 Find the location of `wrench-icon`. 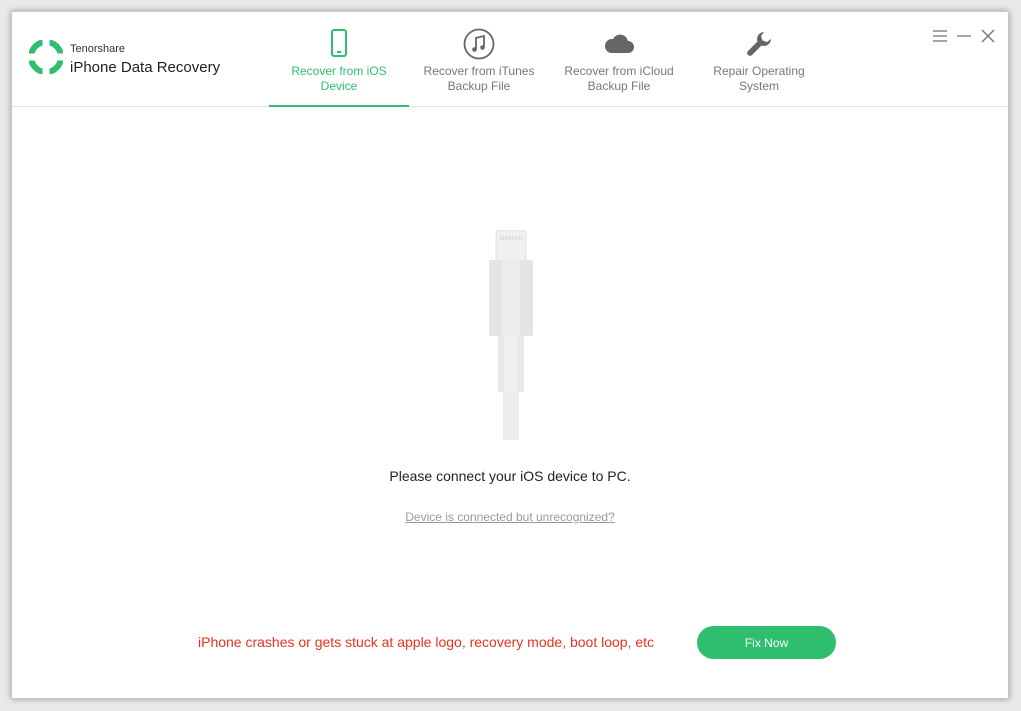

wrench-icon is located at coordinates (759, 44).